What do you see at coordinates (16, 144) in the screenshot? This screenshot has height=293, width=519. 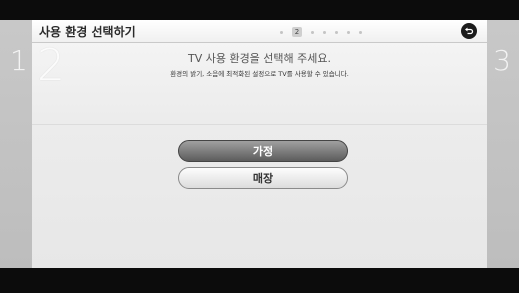 I see `previous-step-panel: 1` at bounding box center [16, 144].